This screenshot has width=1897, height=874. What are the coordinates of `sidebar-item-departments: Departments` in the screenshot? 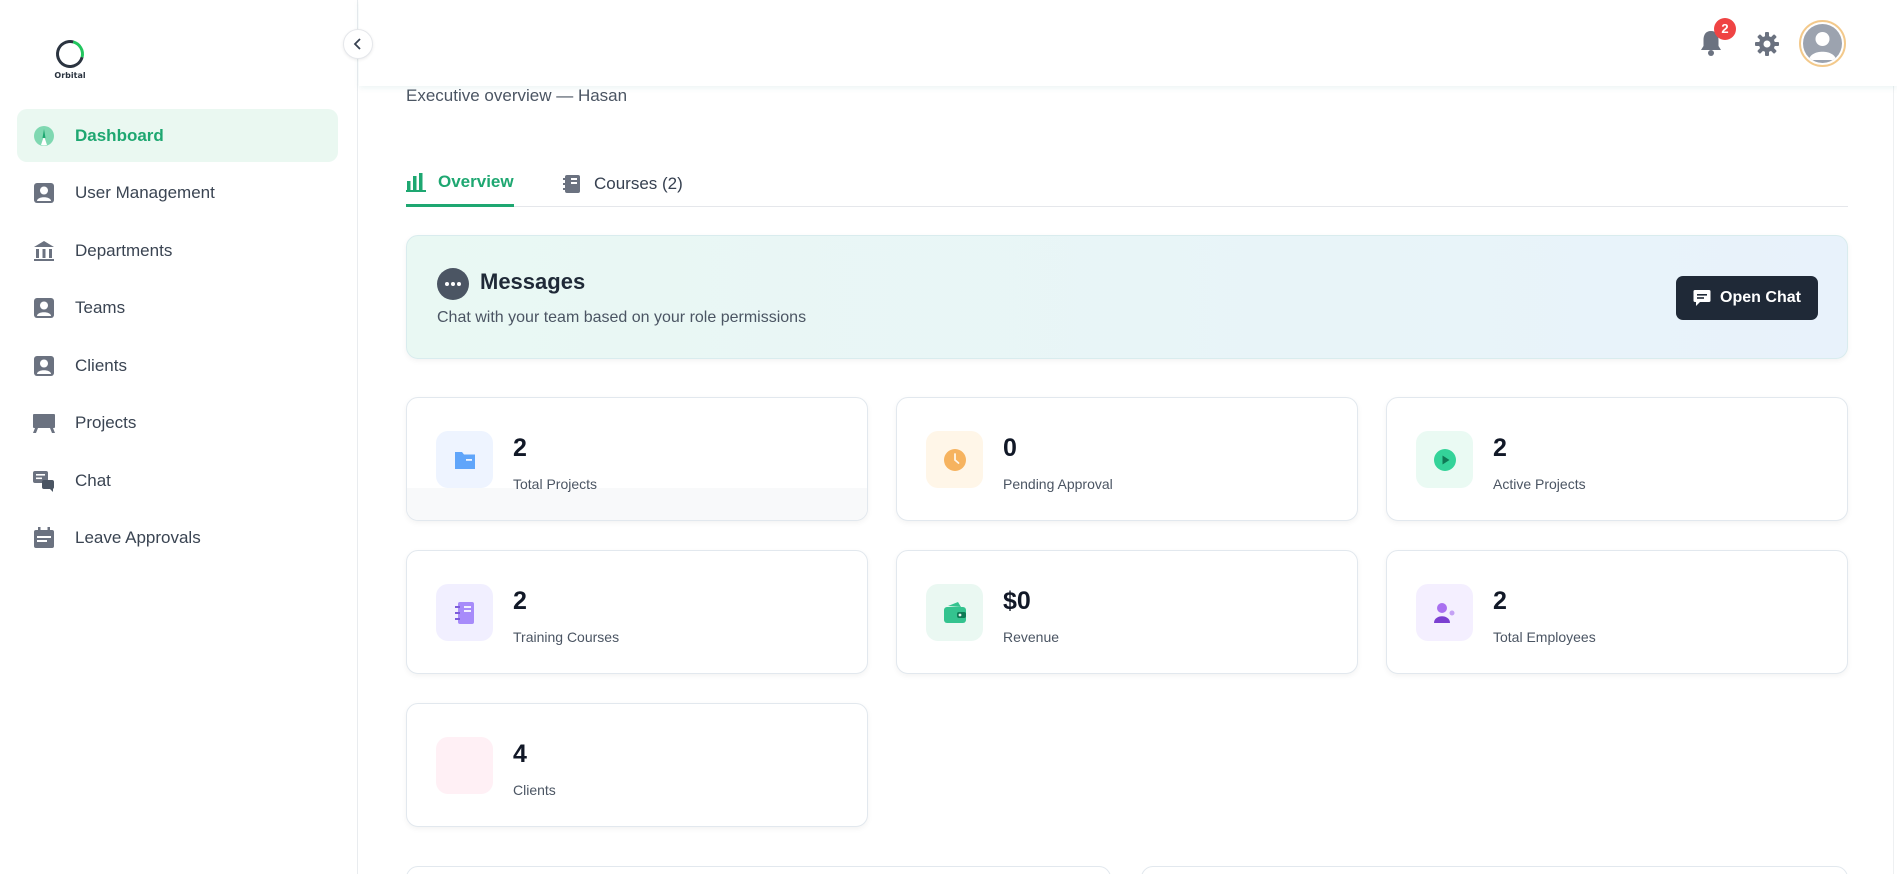 It's located at (177, 250).